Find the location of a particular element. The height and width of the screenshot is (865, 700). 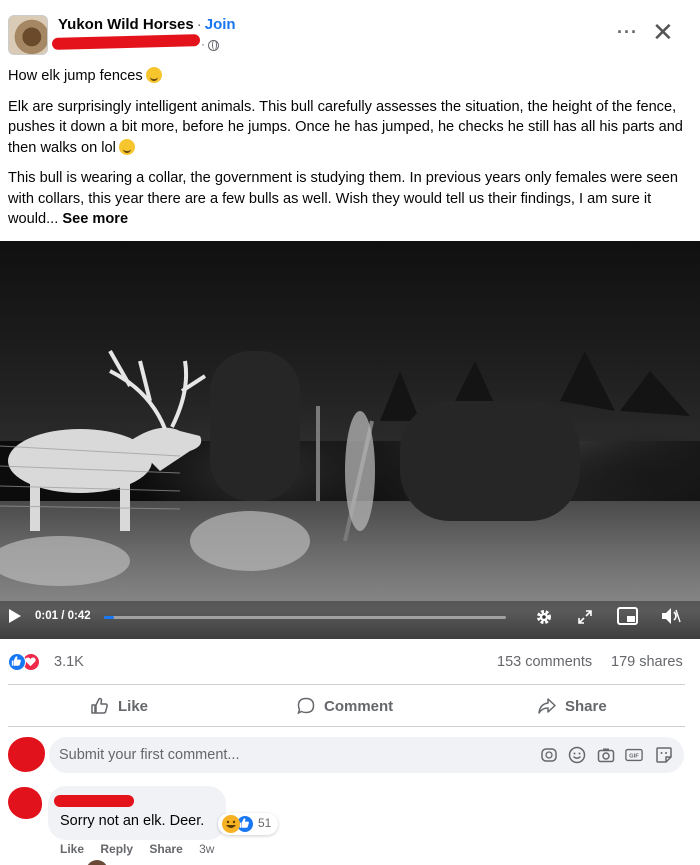

group-name-link: Yukon Wild Horses is located at coordinates (126, 24).